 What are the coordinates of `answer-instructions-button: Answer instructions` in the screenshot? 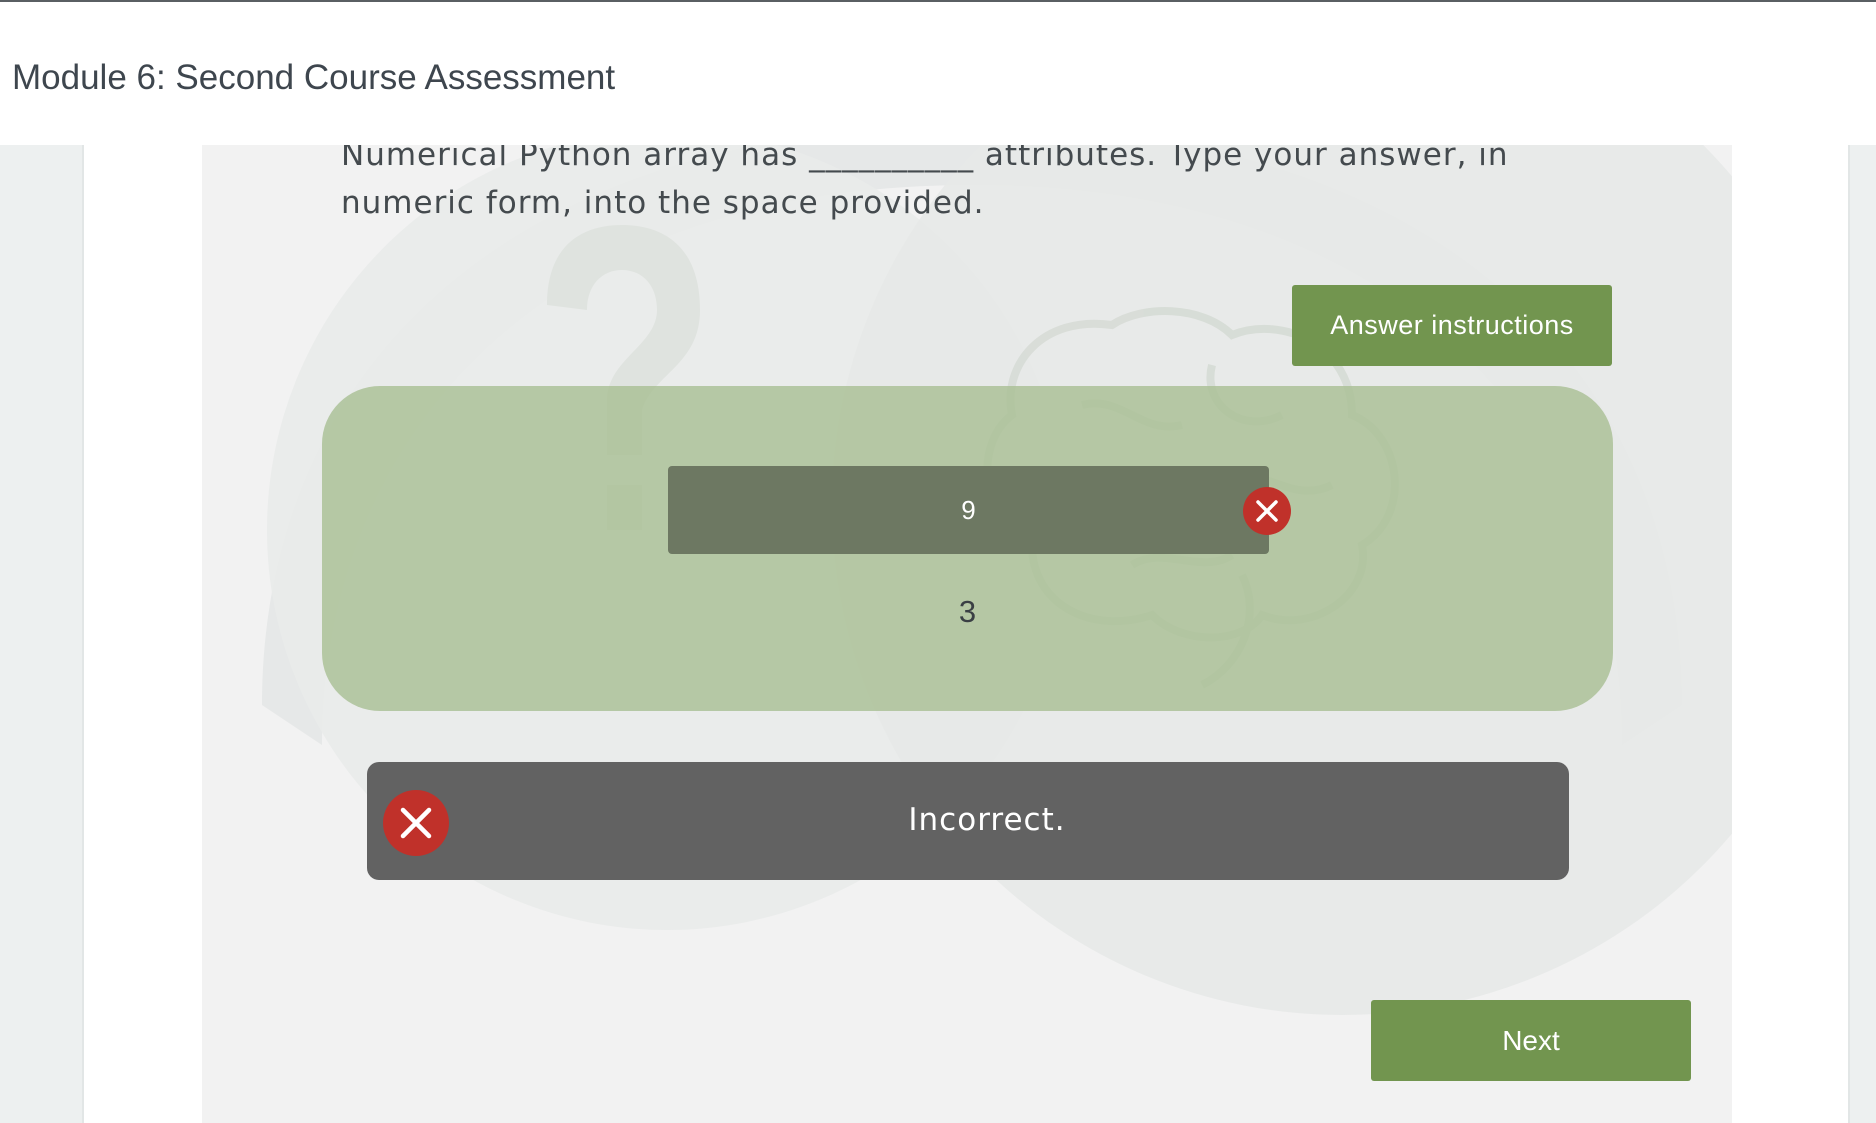 It's located at (1452, 325).